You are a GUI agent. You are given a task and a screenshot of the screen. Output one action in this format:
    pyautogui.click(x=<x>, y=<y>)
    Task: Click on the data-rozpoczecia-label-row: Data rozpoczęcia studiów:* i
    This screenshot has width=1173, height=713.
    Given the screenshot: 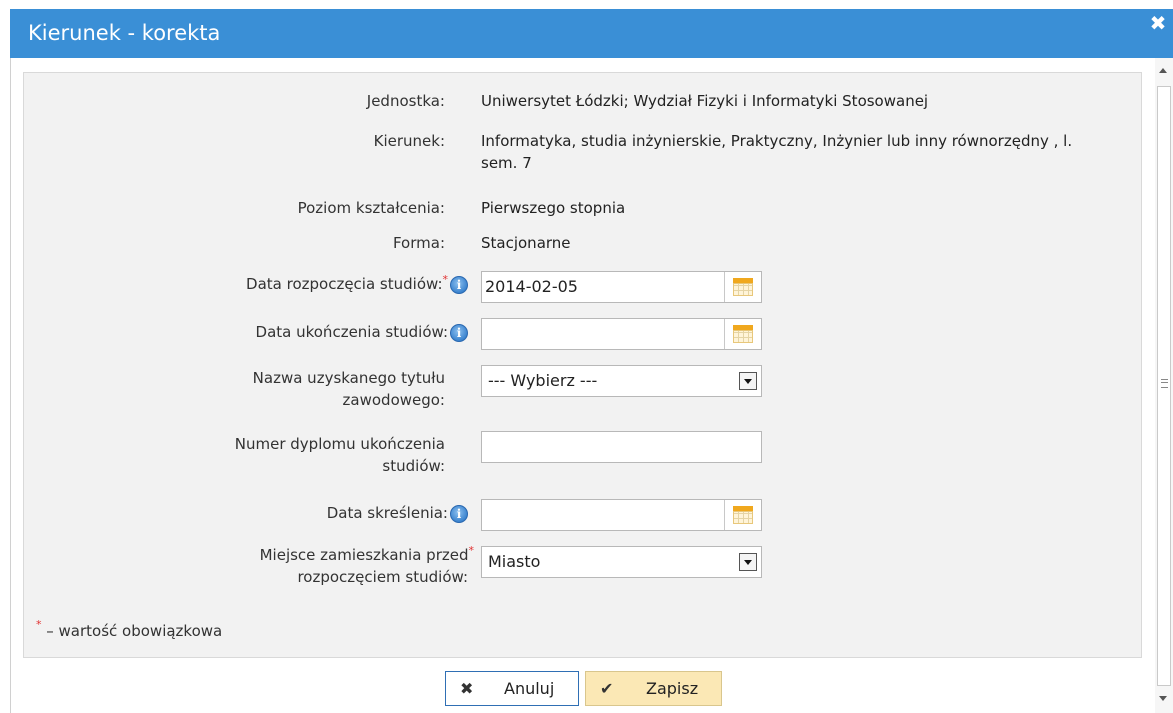 What is the action you would take?
    pyautogui.click(x=318, y=284)
    